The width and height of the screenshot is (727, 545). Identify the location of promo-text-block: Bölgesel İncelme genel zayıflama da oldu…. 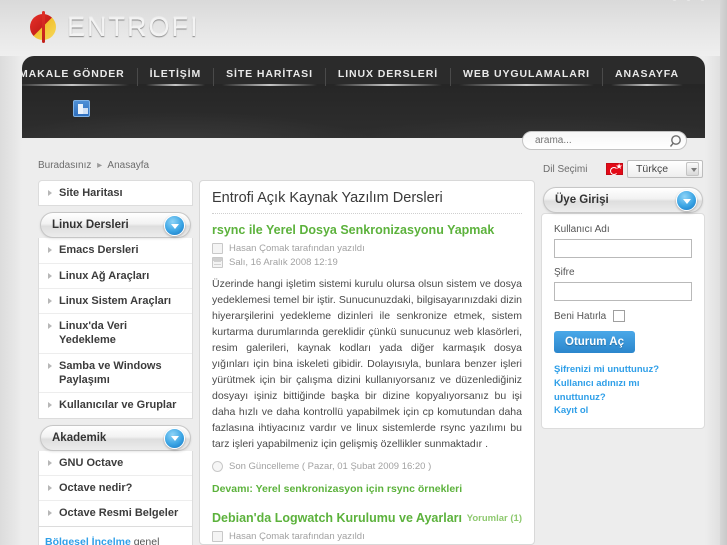
(115, 535).